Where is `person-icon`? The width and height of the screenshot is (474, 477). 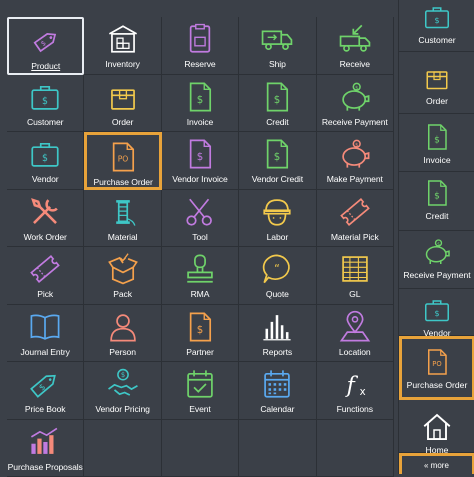 person-icon is located at coordinates (123, 327).